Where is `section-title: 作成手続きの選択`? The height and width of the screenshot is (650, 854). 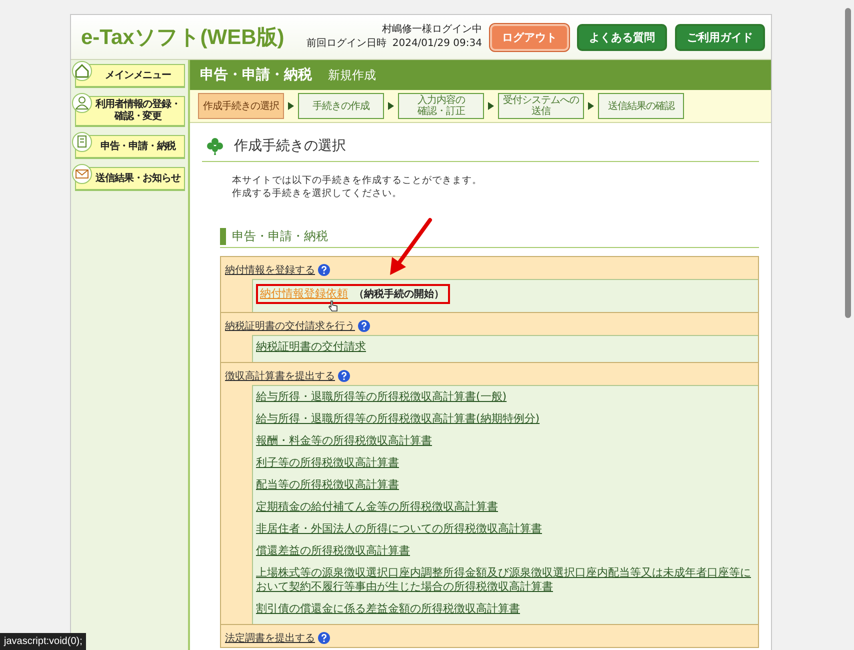 section-title: 作成手続きの選択 is located at coordinates (290, 146).